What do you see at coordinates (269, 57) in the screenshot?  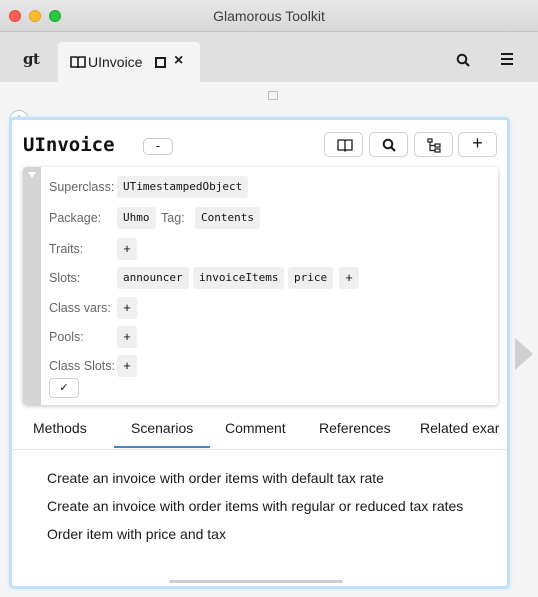 I see `tab-bar: gt UInvoice ×` at bounding box center [269, 57].